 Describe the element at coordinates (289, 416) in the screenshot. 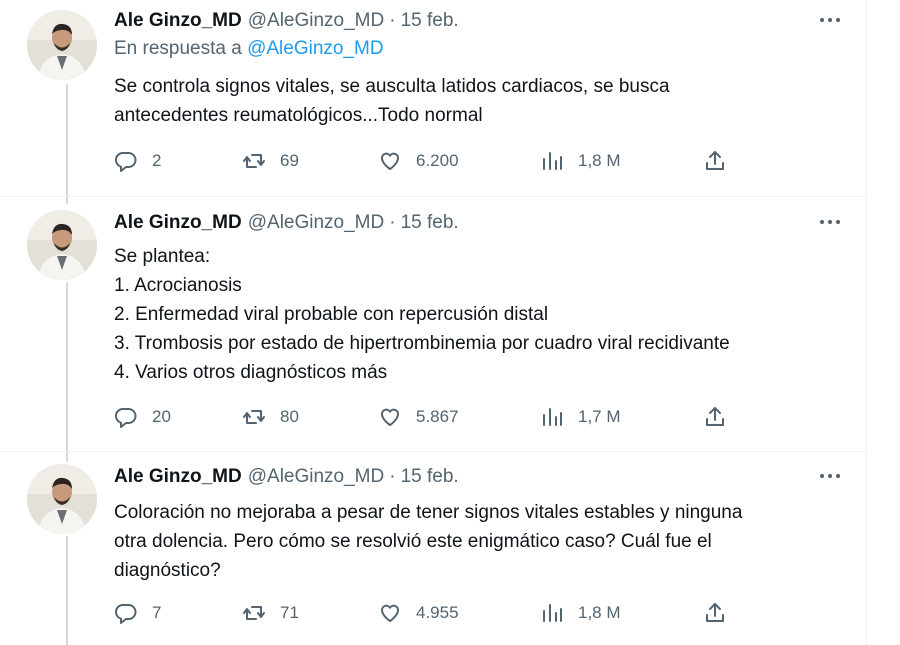

I see `retweet-count: 80` at that location.